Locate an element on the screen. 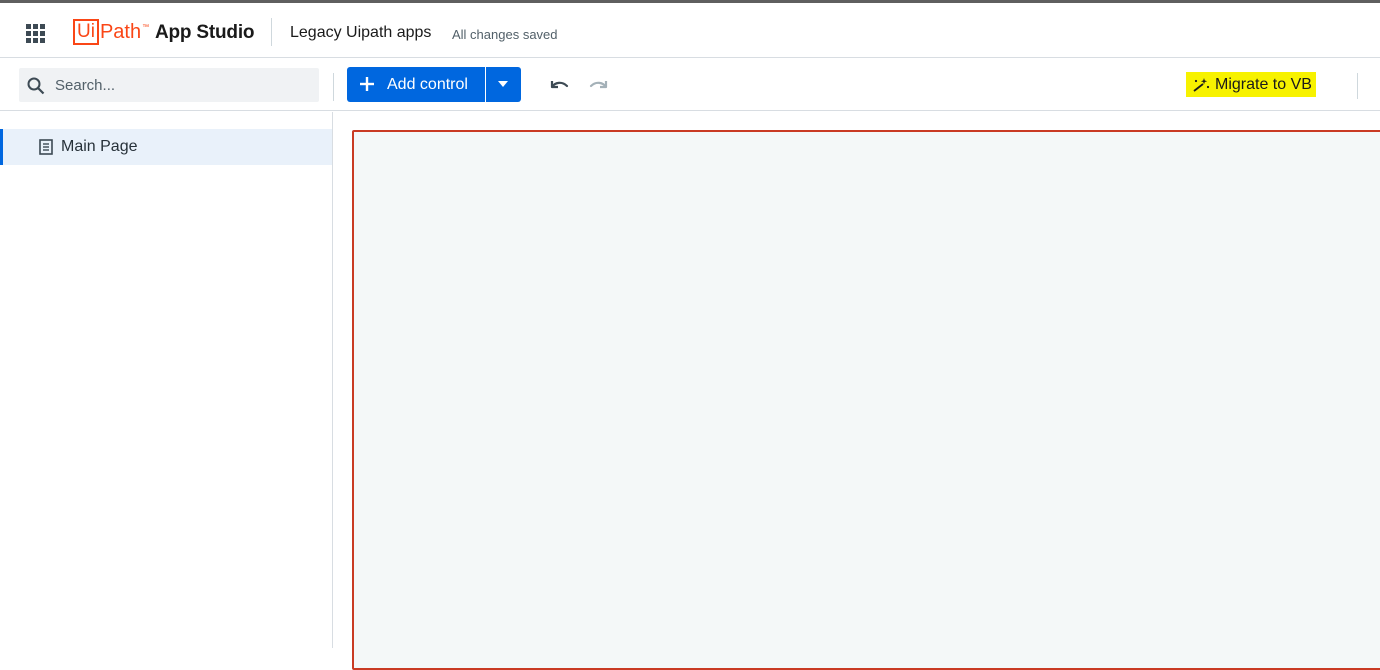  selected-indicator is located at coordinates (1, 147).